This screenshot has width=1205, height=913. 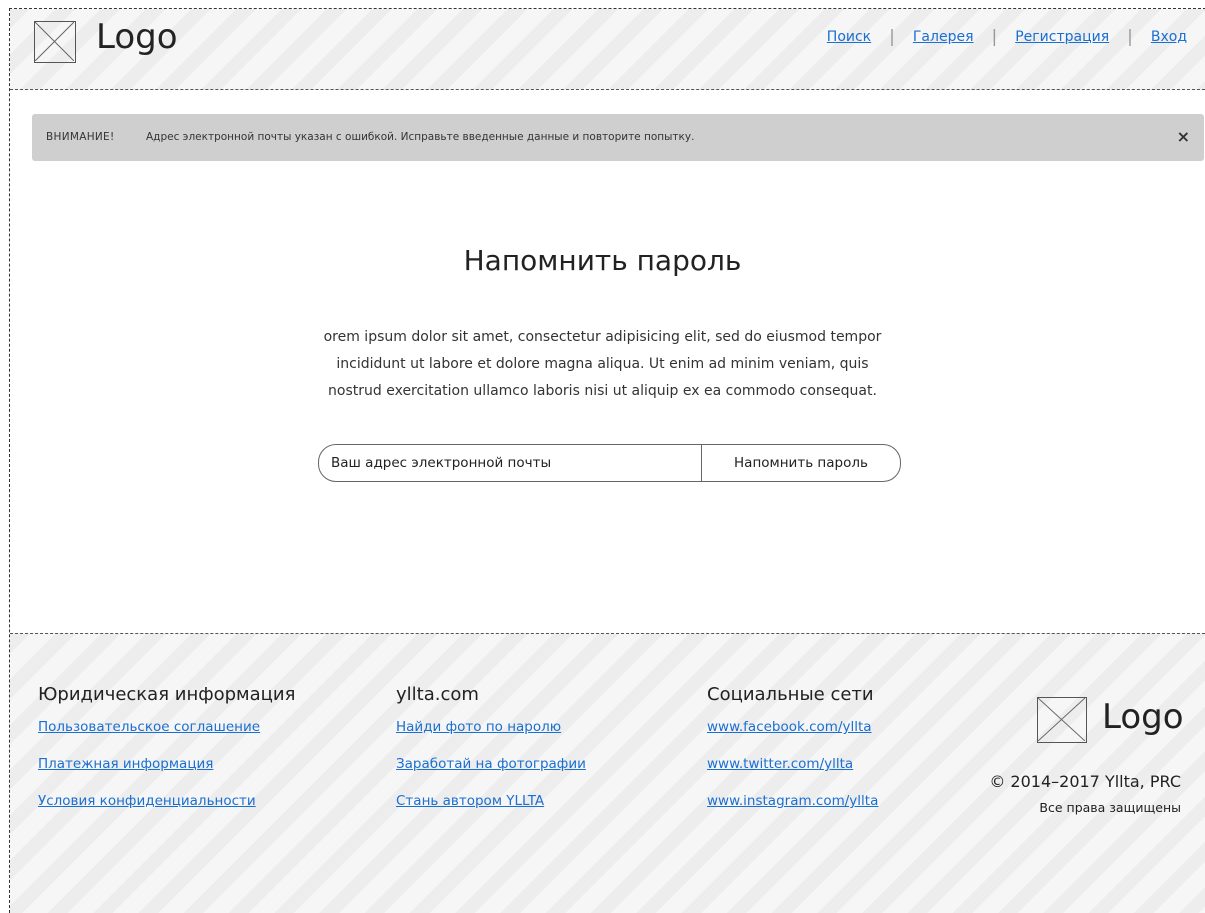 What do you see at coordinates (166, 764) in the screenshot?
I see `footer-link-payment-info: Платежная информация` at bounding box center [166, 764].